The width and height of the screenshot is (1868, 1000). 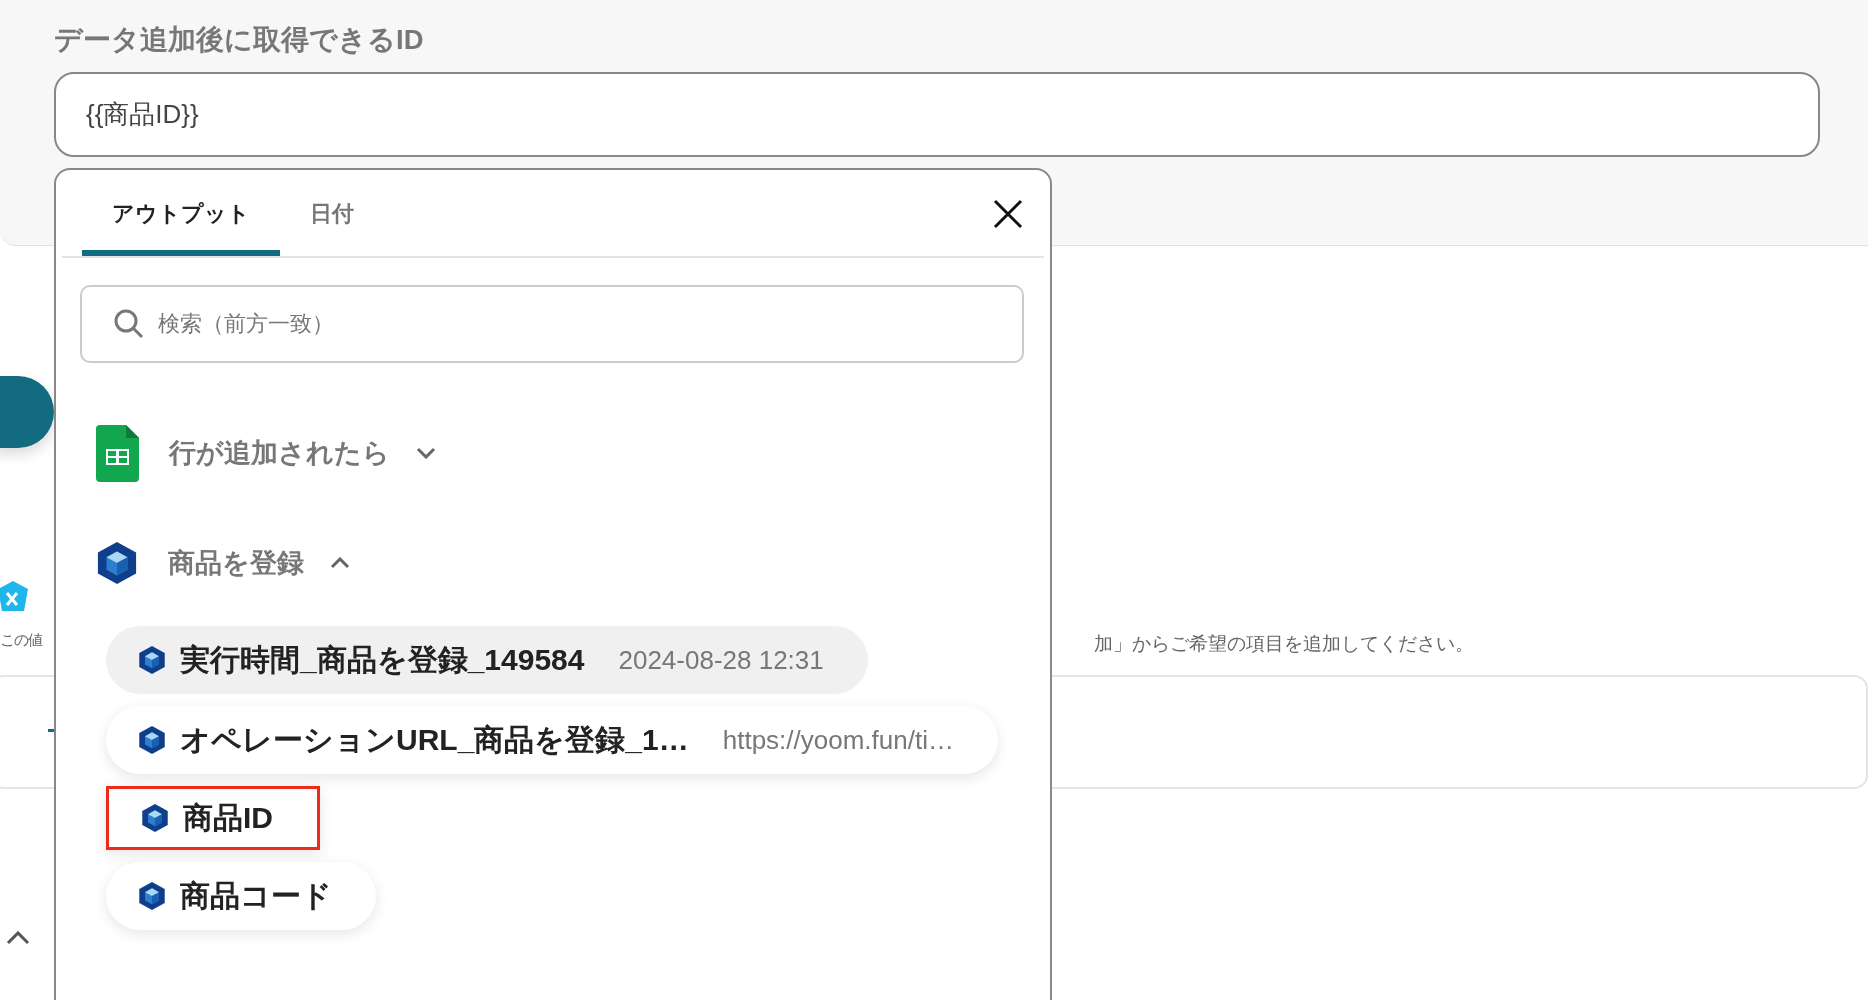 What do you see at coordinates (241, 896) in the screenshot?
I see `output-item: 商品コード` at bounding box center [241, 896].